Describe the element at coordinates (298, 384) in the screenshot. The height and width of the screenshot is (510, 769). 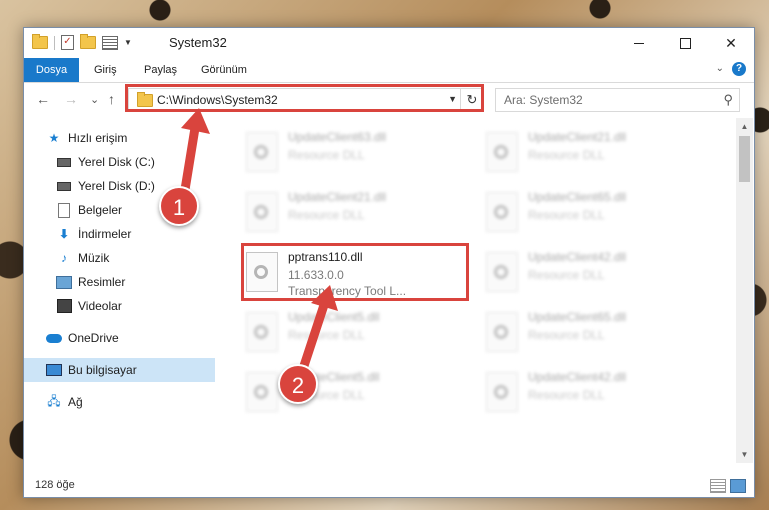
I see `step-2-badge: 2` at that location.